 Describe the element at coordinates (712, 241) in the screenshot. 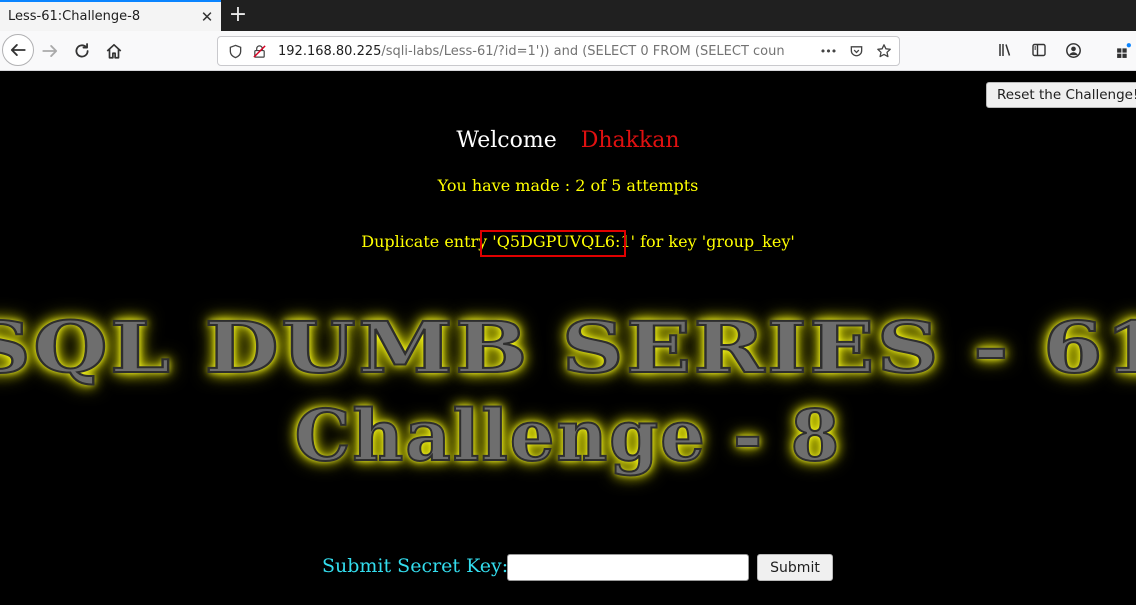

I see `error-suffix: ' for key 'group_key'` at that location.